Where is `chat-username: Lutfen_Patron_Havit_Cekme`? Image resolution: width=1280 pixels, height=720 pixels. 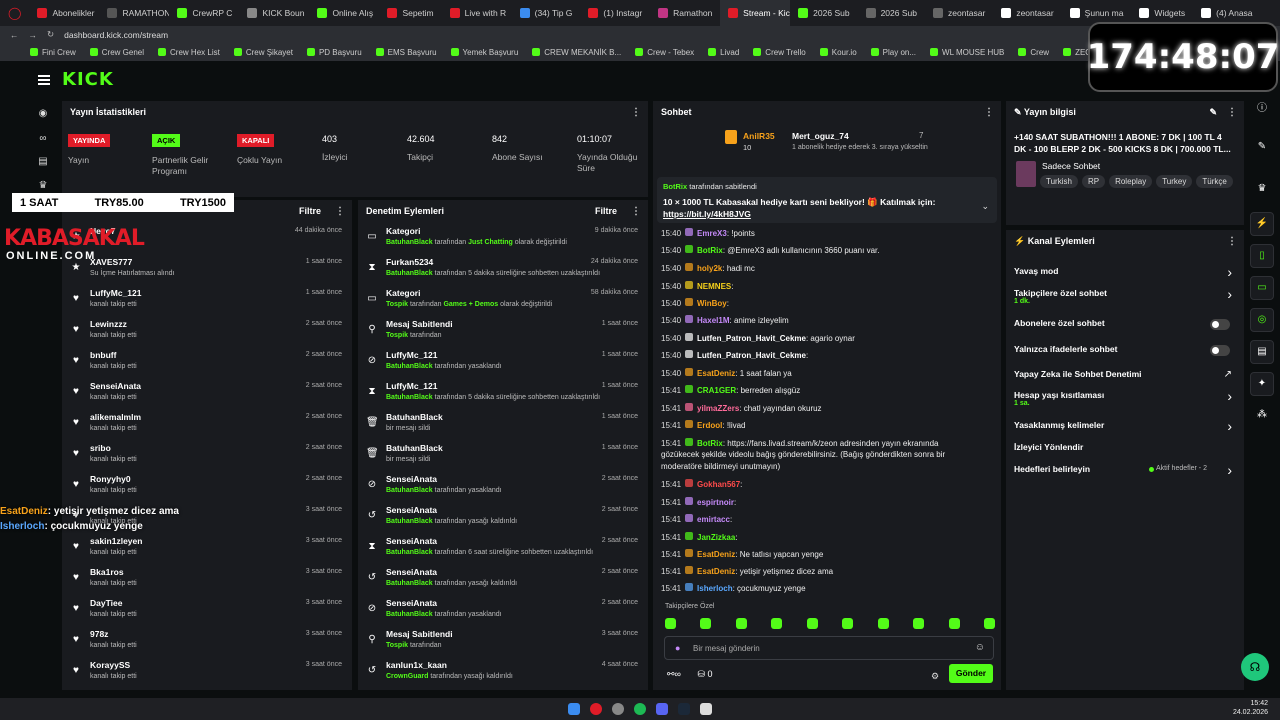 chat-username: Lutfen_Patron_Havit_Cekme is located at coordinates (751, 338).